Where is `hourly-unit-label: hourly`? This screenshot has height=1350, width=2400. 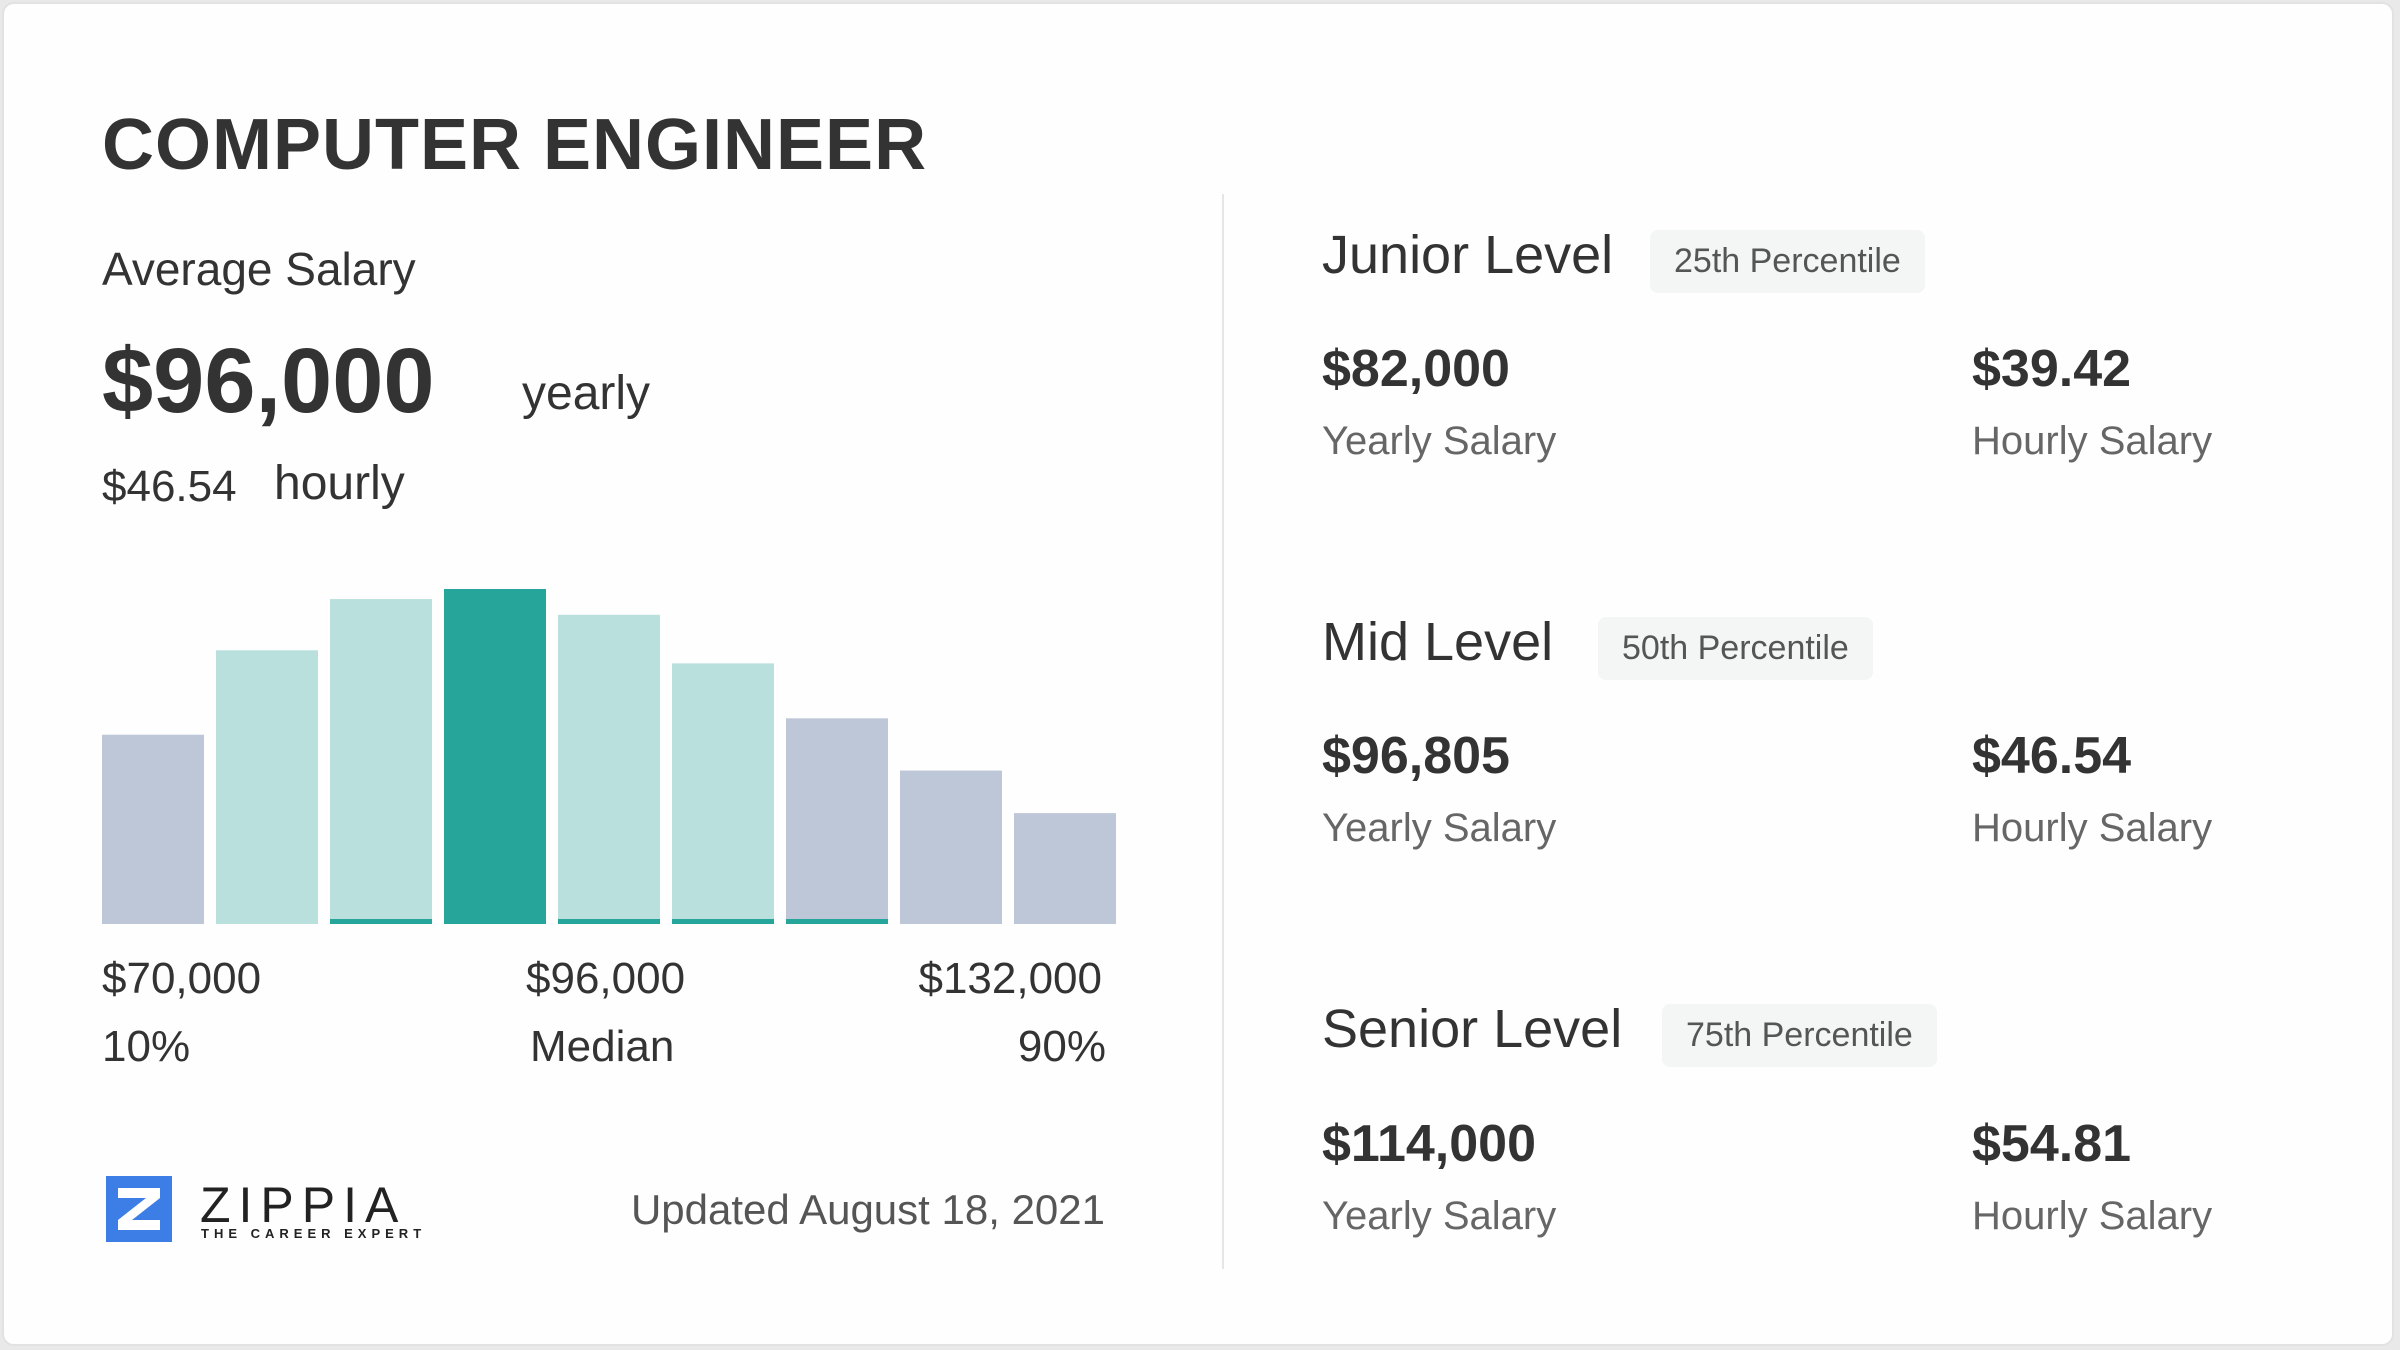 hourly-unit-label: hourly is located at coordinates (339, 483).